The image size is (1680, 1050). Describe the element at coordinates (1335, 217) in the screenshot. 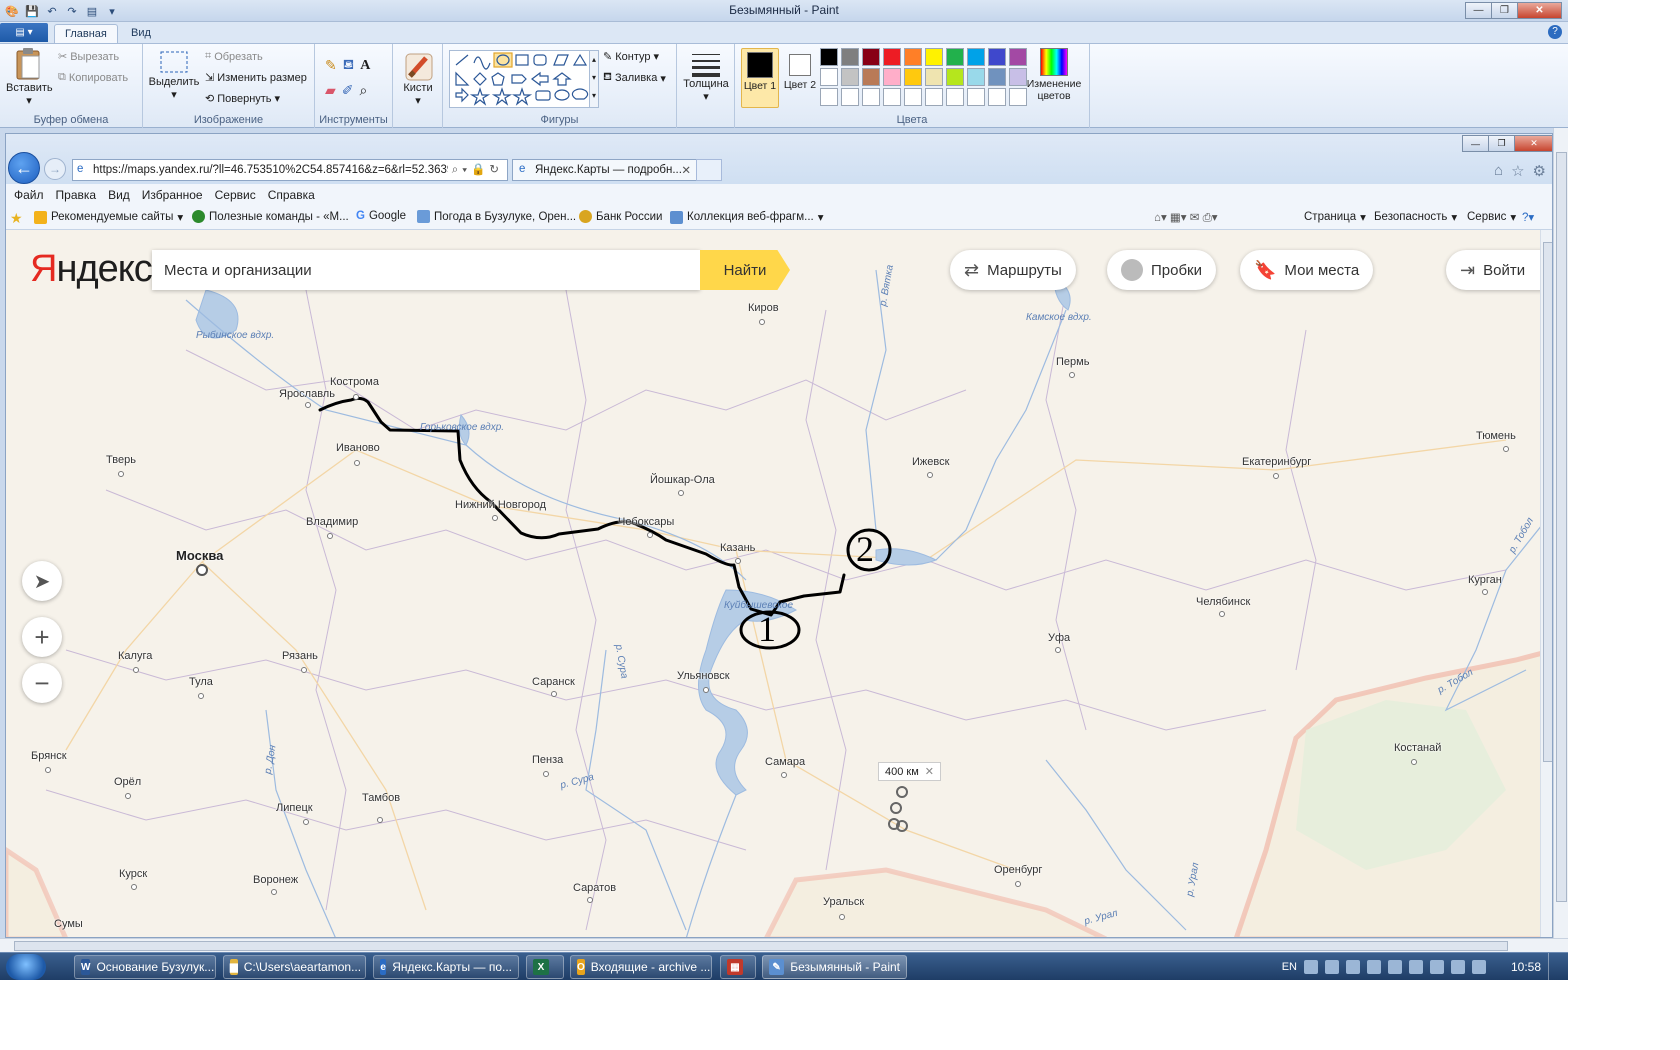

I see `command-page: Страница ▾` at that location.